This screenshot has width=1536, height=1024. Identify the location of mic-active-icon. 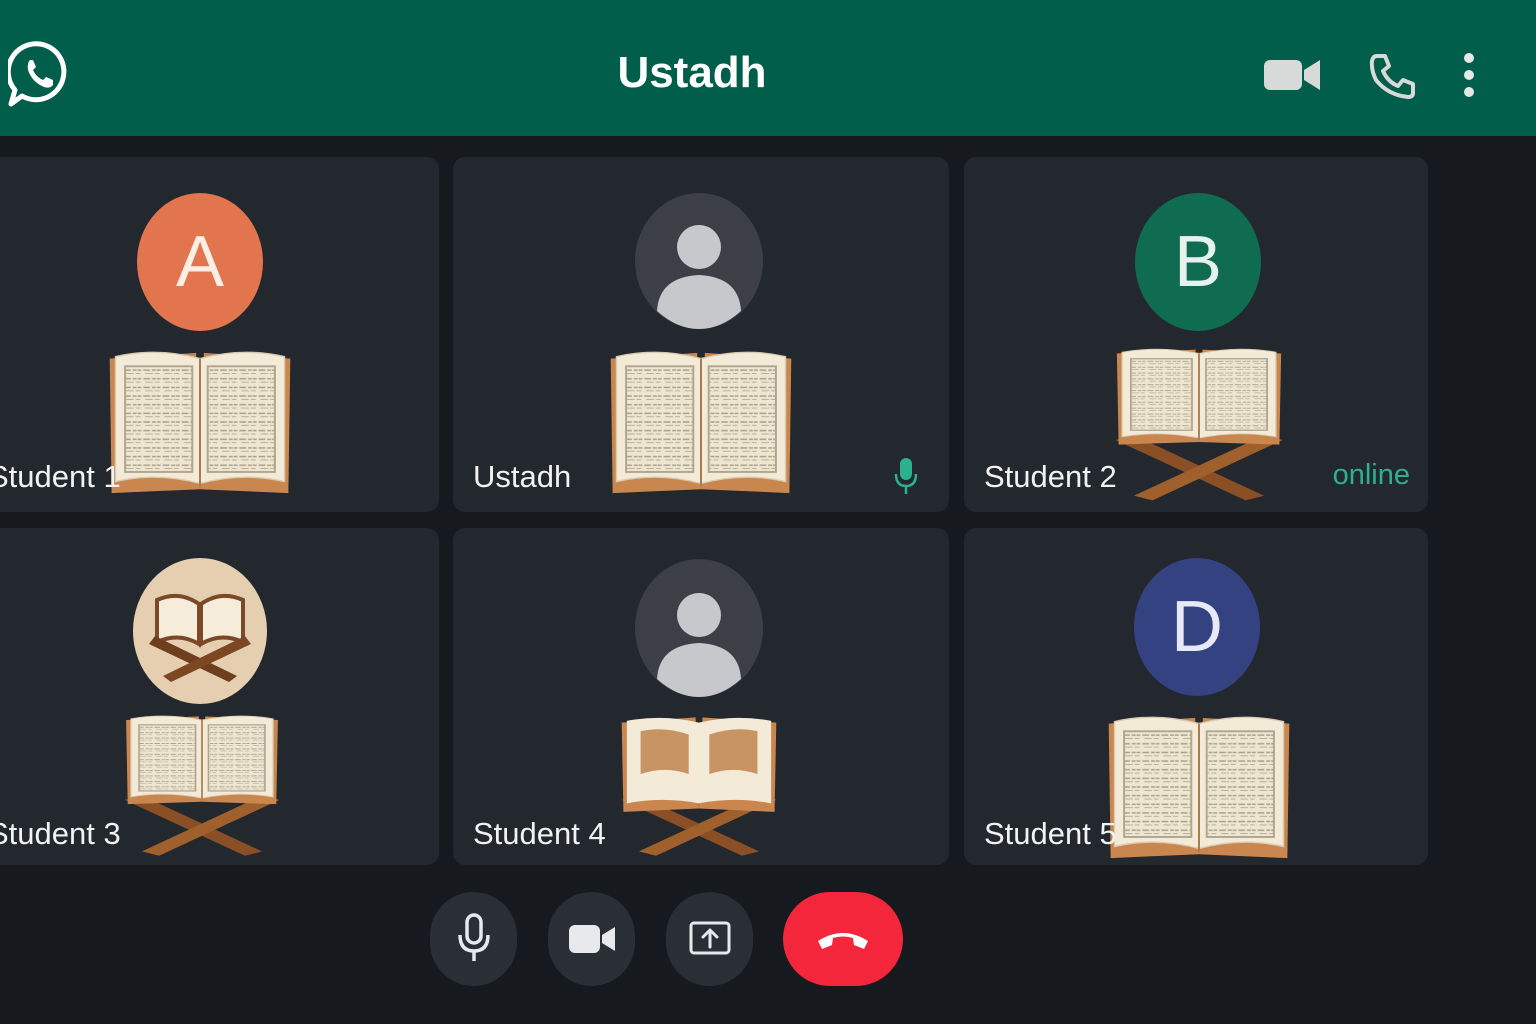
(906, 476).